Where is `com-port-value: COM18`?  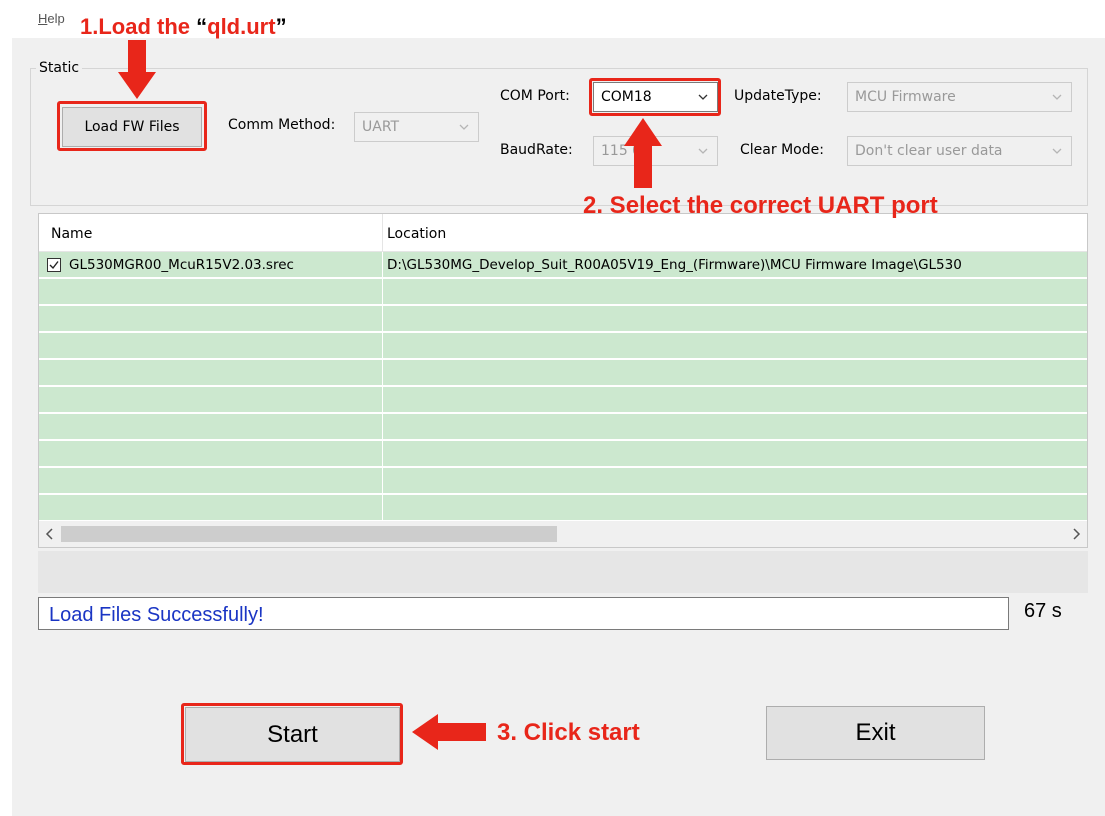
com-port-value: COM18 is located at coordinates (626, 97).